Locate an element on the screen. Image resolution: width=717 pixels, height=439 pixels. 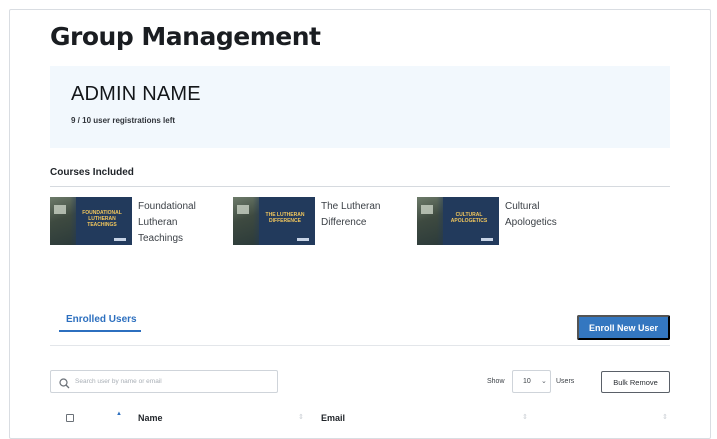
admin-name: ADMIN NAME is located at coordinates (136, 94).